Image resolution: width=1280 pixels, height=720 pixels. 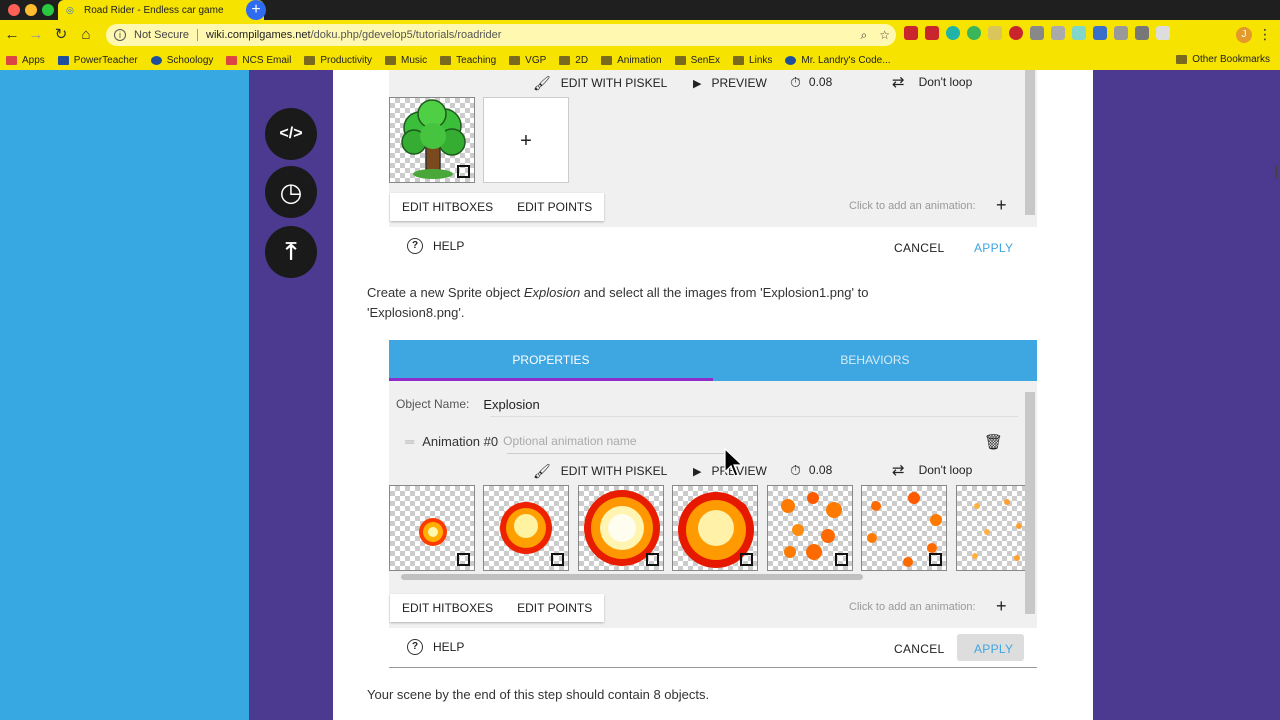 What do you see at coordinates (715, 528) in the screenshot?
I see `sprite-frame-explosion4` at bounding box center [715, 528].